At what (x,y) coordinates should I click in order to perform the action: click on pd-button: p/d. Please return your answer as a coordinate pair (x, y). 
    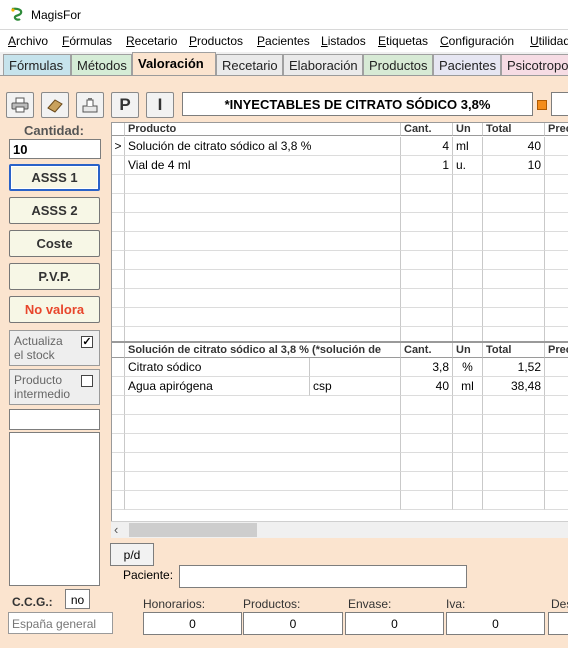
    Looking at the image, I should click on (132, 554).